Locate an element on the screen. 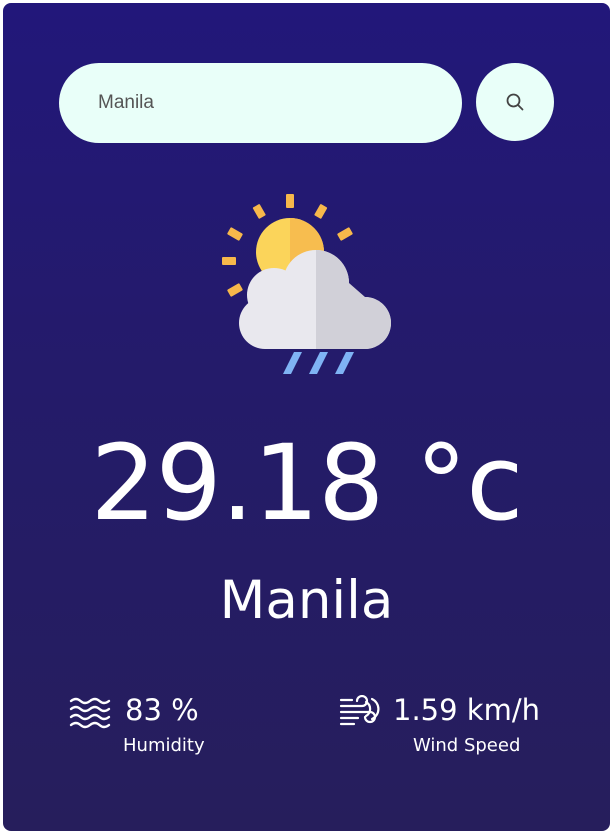 The width and height of the screenshot is (614, 835). wind-icon is located at coordinates (359, 710).